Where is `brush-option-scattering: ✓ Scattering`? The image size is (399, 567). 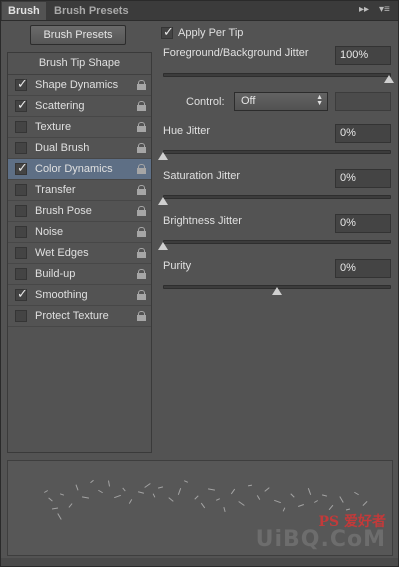
brush-option-scattering: ✓ Scattering is located at coordinates (79, 106).